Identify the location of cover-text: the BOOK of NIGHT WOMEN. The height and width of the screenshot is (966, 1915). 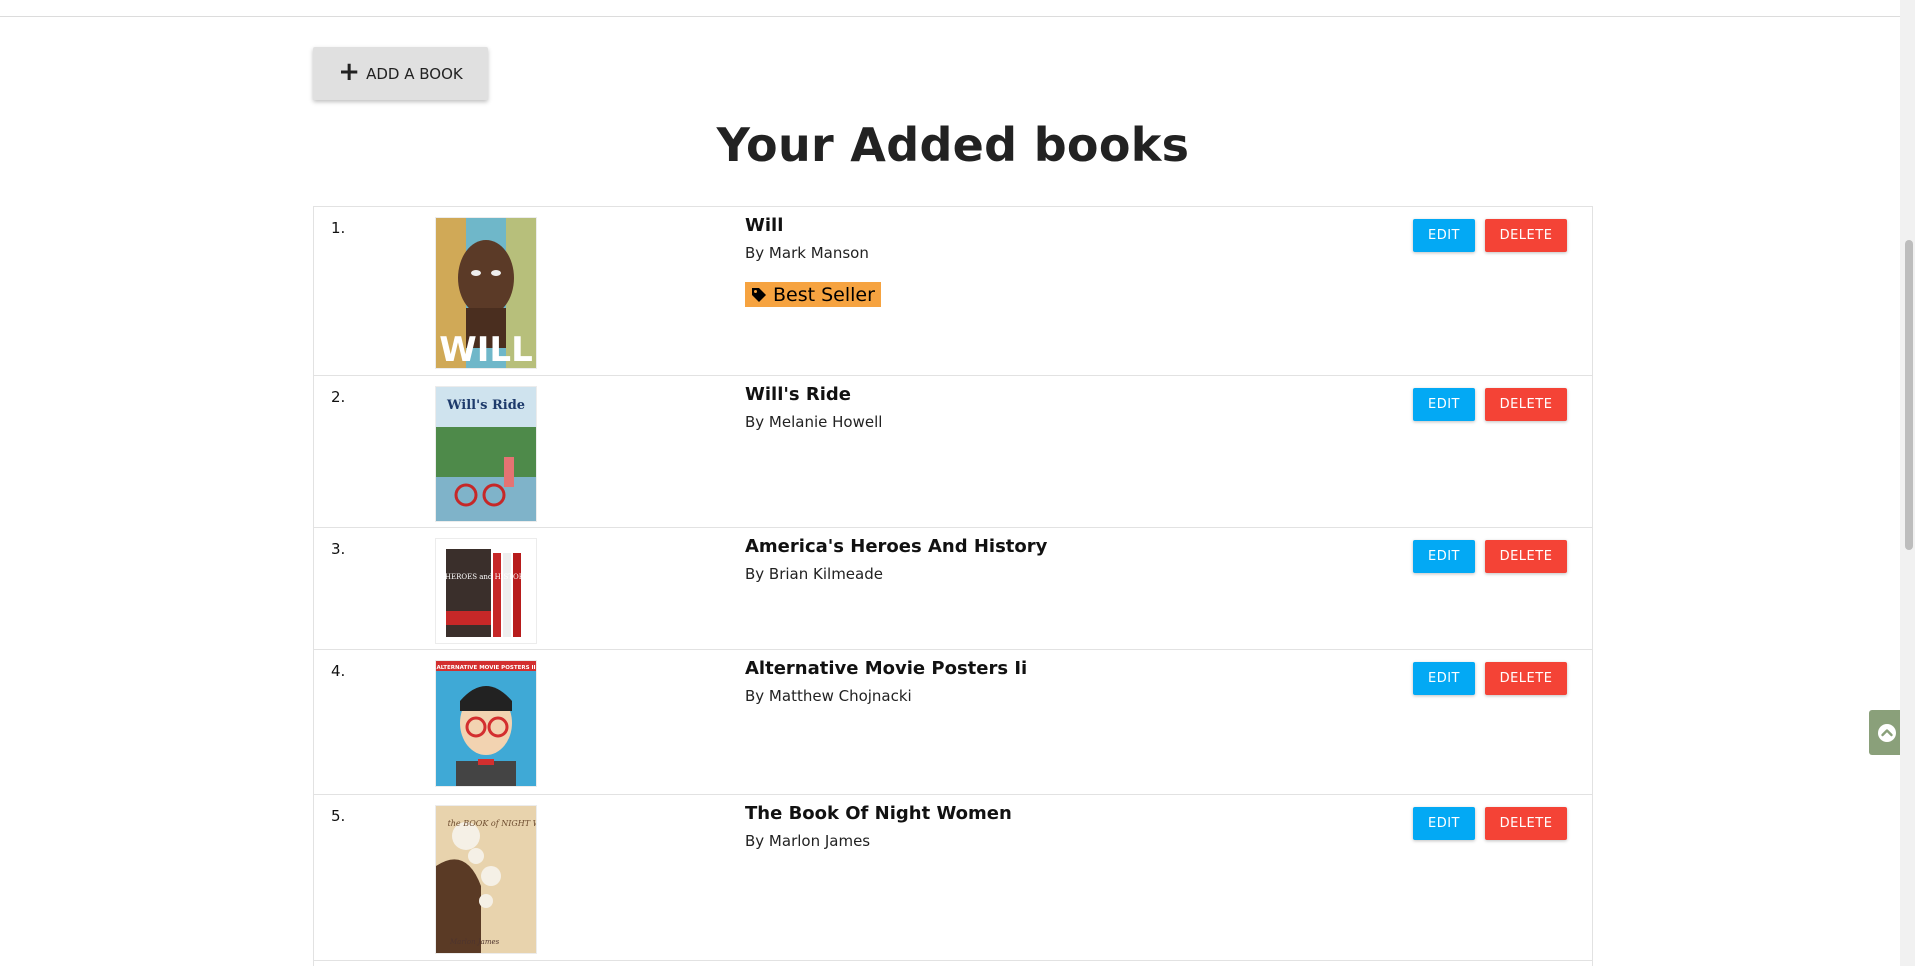
(492, 823).